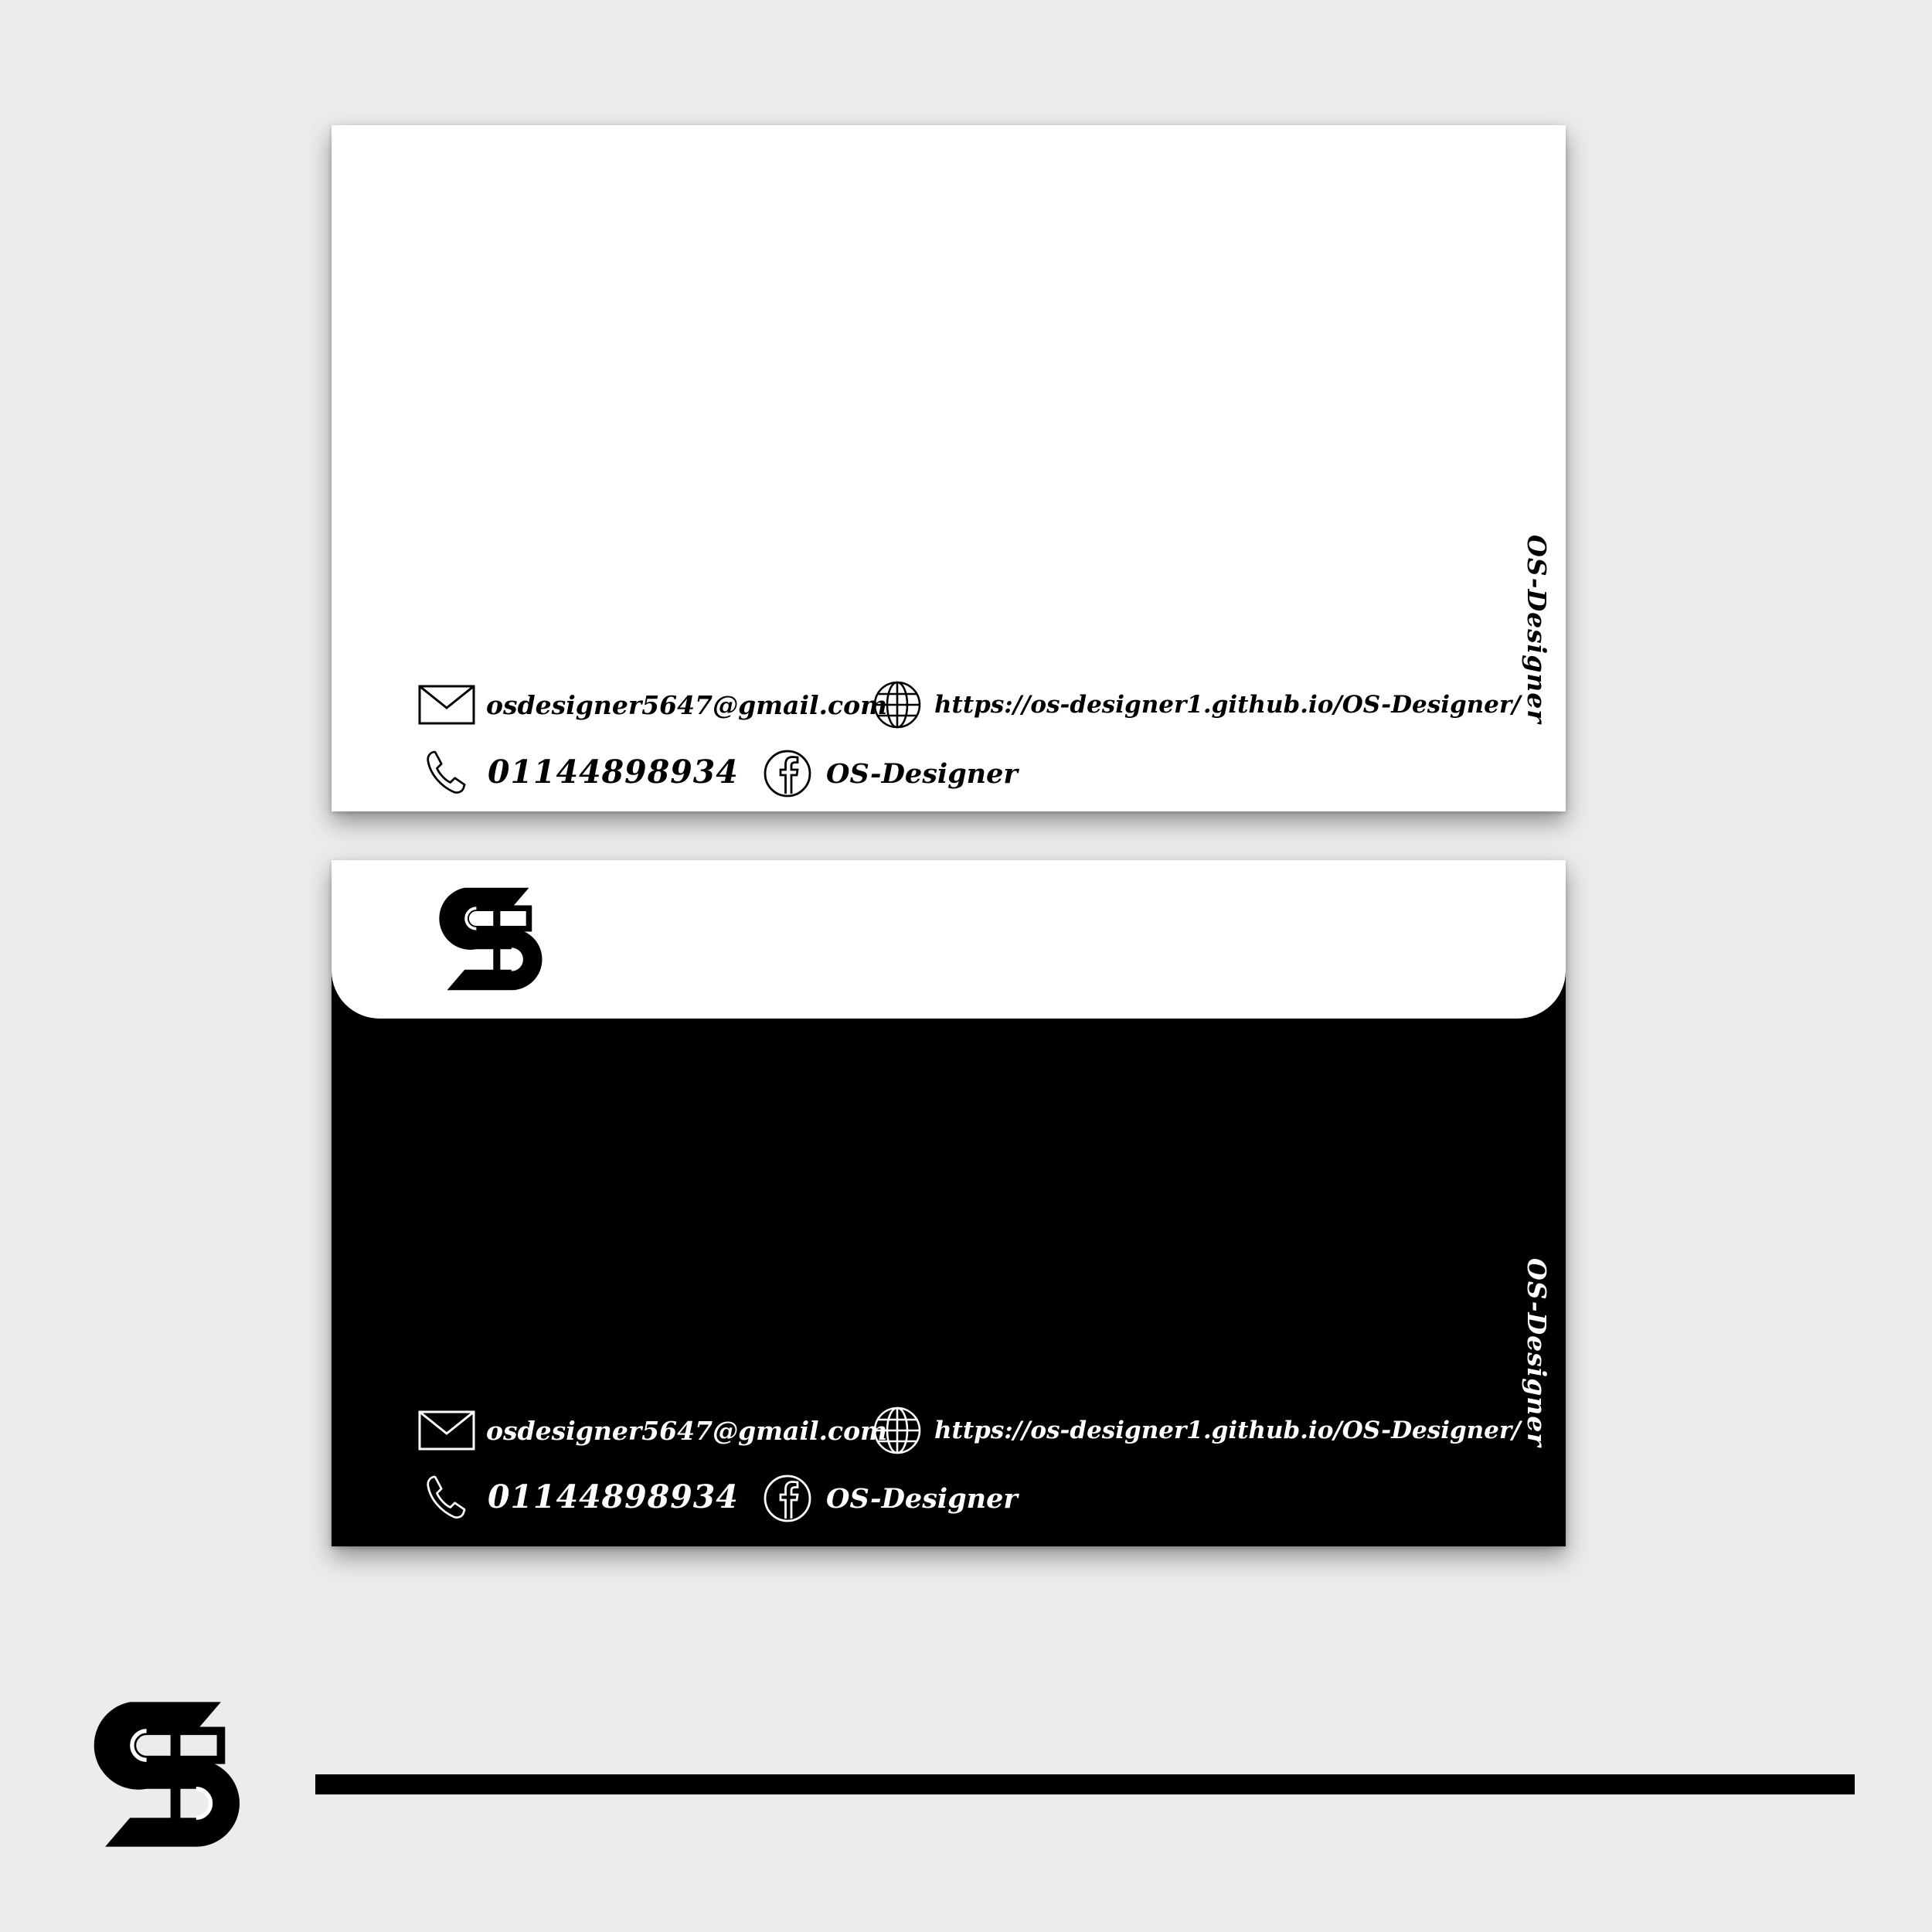 Image resolution: width=1932 pixels, height=1932 pixels. I want to click on os-logo-icon, so click(488, 939).